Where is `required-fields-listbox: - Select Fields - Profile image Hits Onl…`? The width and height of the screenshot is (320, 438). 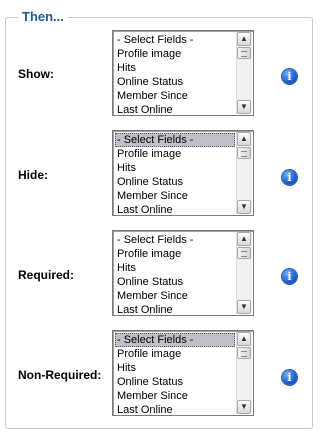
required-fields-listbox: - Select Fields - Profile image Hits Onl… is located at coordinates (183, 273).